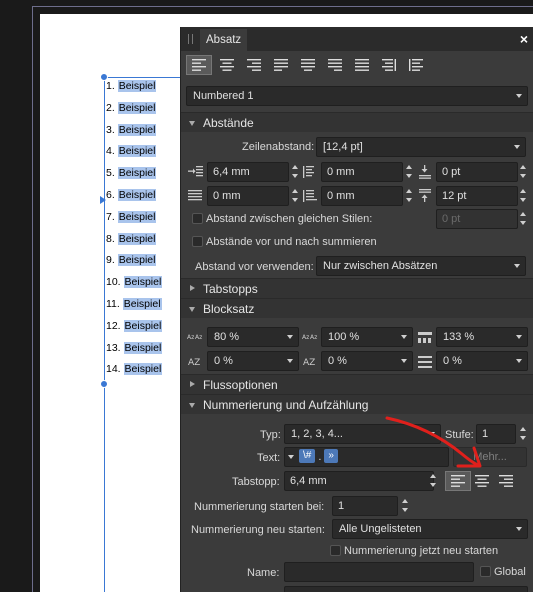 Image resolution: width=533 pixels, height=592 pixels. I want to click on first-line-indent-stepper, so click(409, 172).